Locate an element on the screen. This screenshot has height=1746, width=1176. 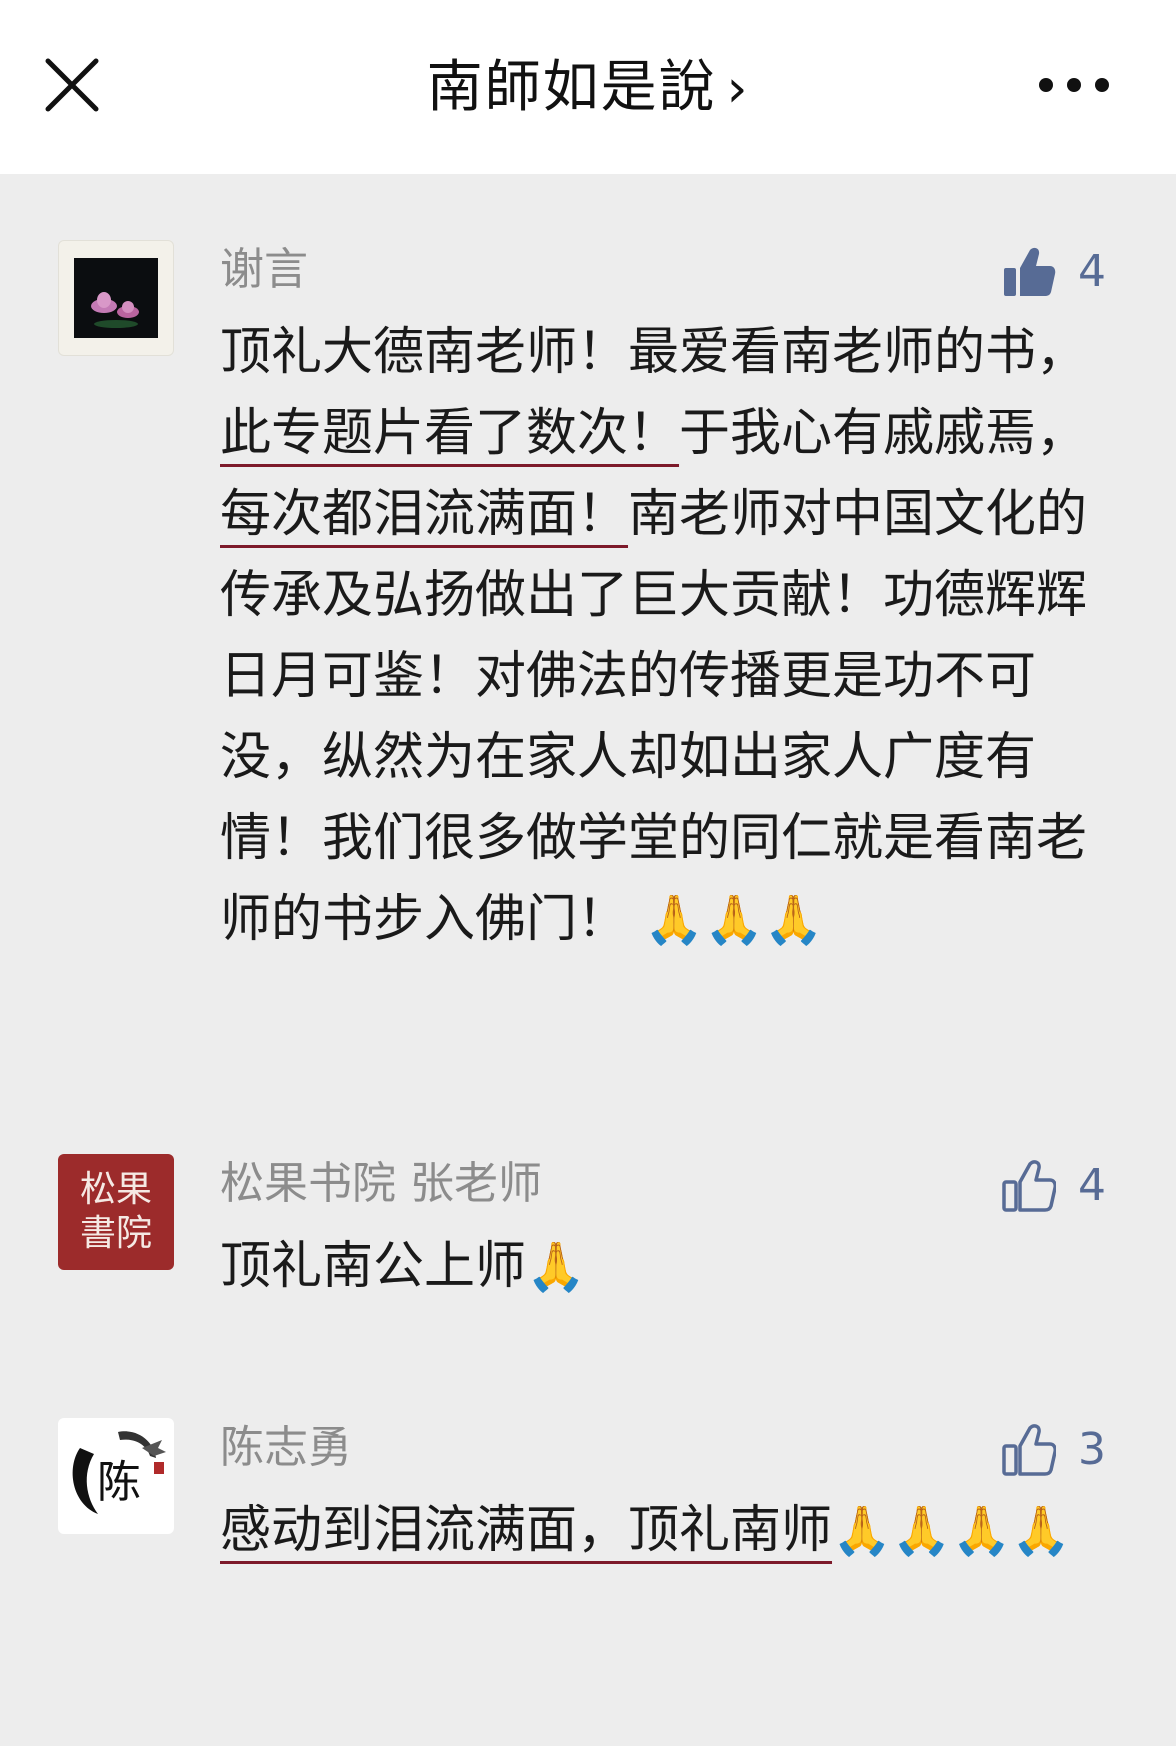
like-button: 3 is located at coordinates (1075, 1450).